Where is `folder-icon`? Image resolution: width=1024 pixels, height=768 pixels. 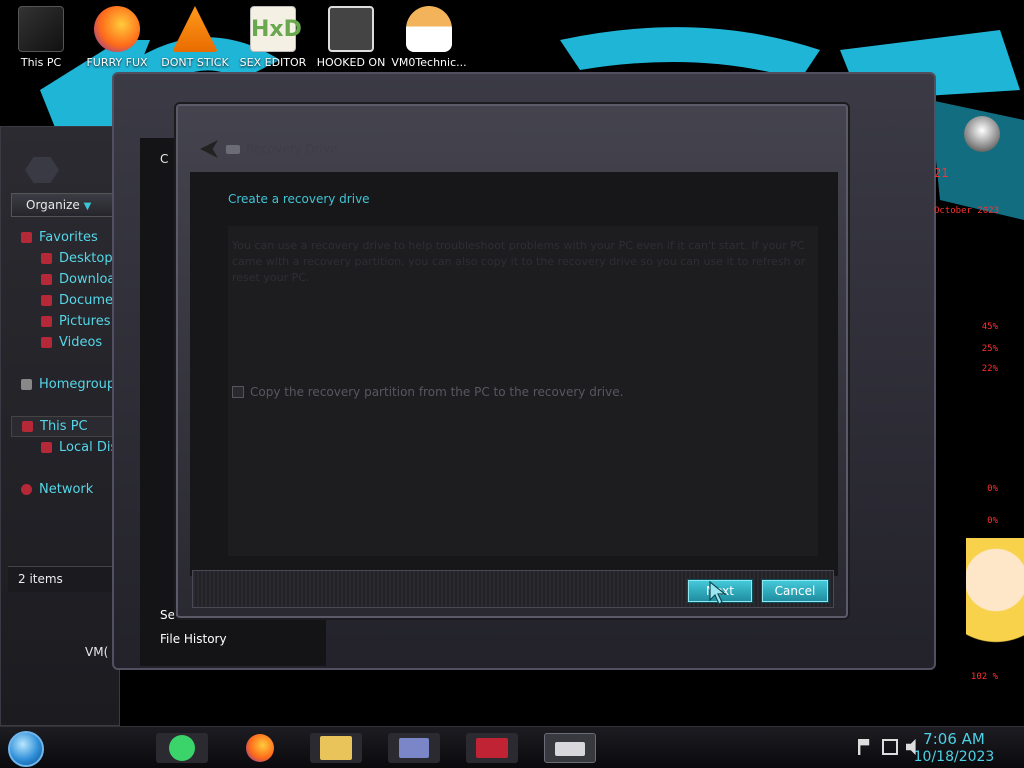
folder-icon is located at coordinates (336, 748).